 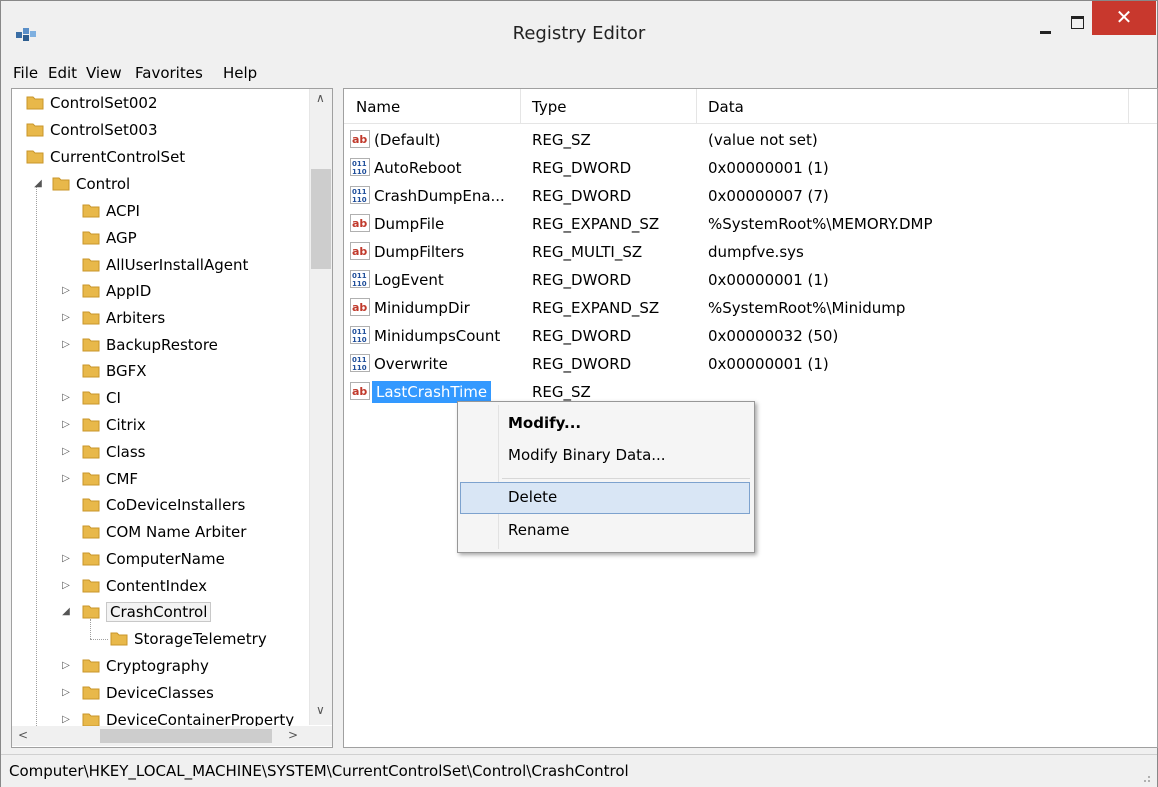 What do you see at coordinates (110, 479) in the screenshot?
I see `tree-node-cmf: CMF` at bounding box center [110, 479].